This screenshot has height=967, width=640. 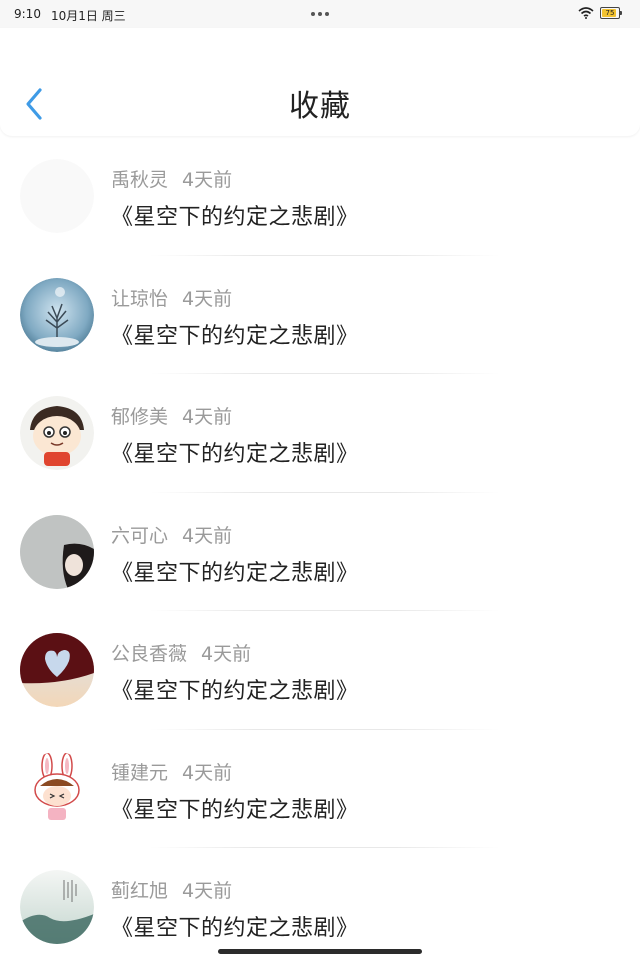 What do you see at coordinates (139, 891) in the screenshot?
I see `author-name: 蓟红旭` at bounding box center [139, 891].